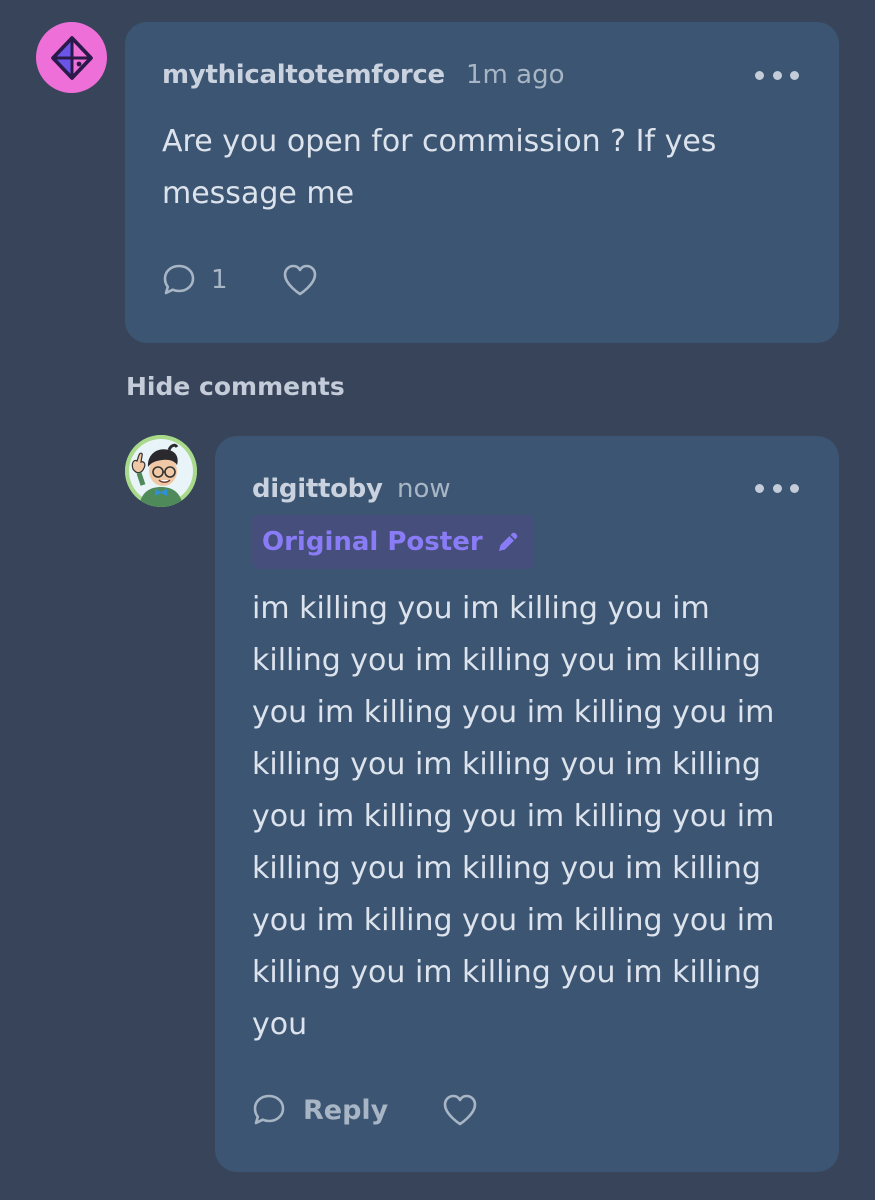 The image size is (875, 1200). I want to click on user-avatar-digittoby, so click(161, 471).